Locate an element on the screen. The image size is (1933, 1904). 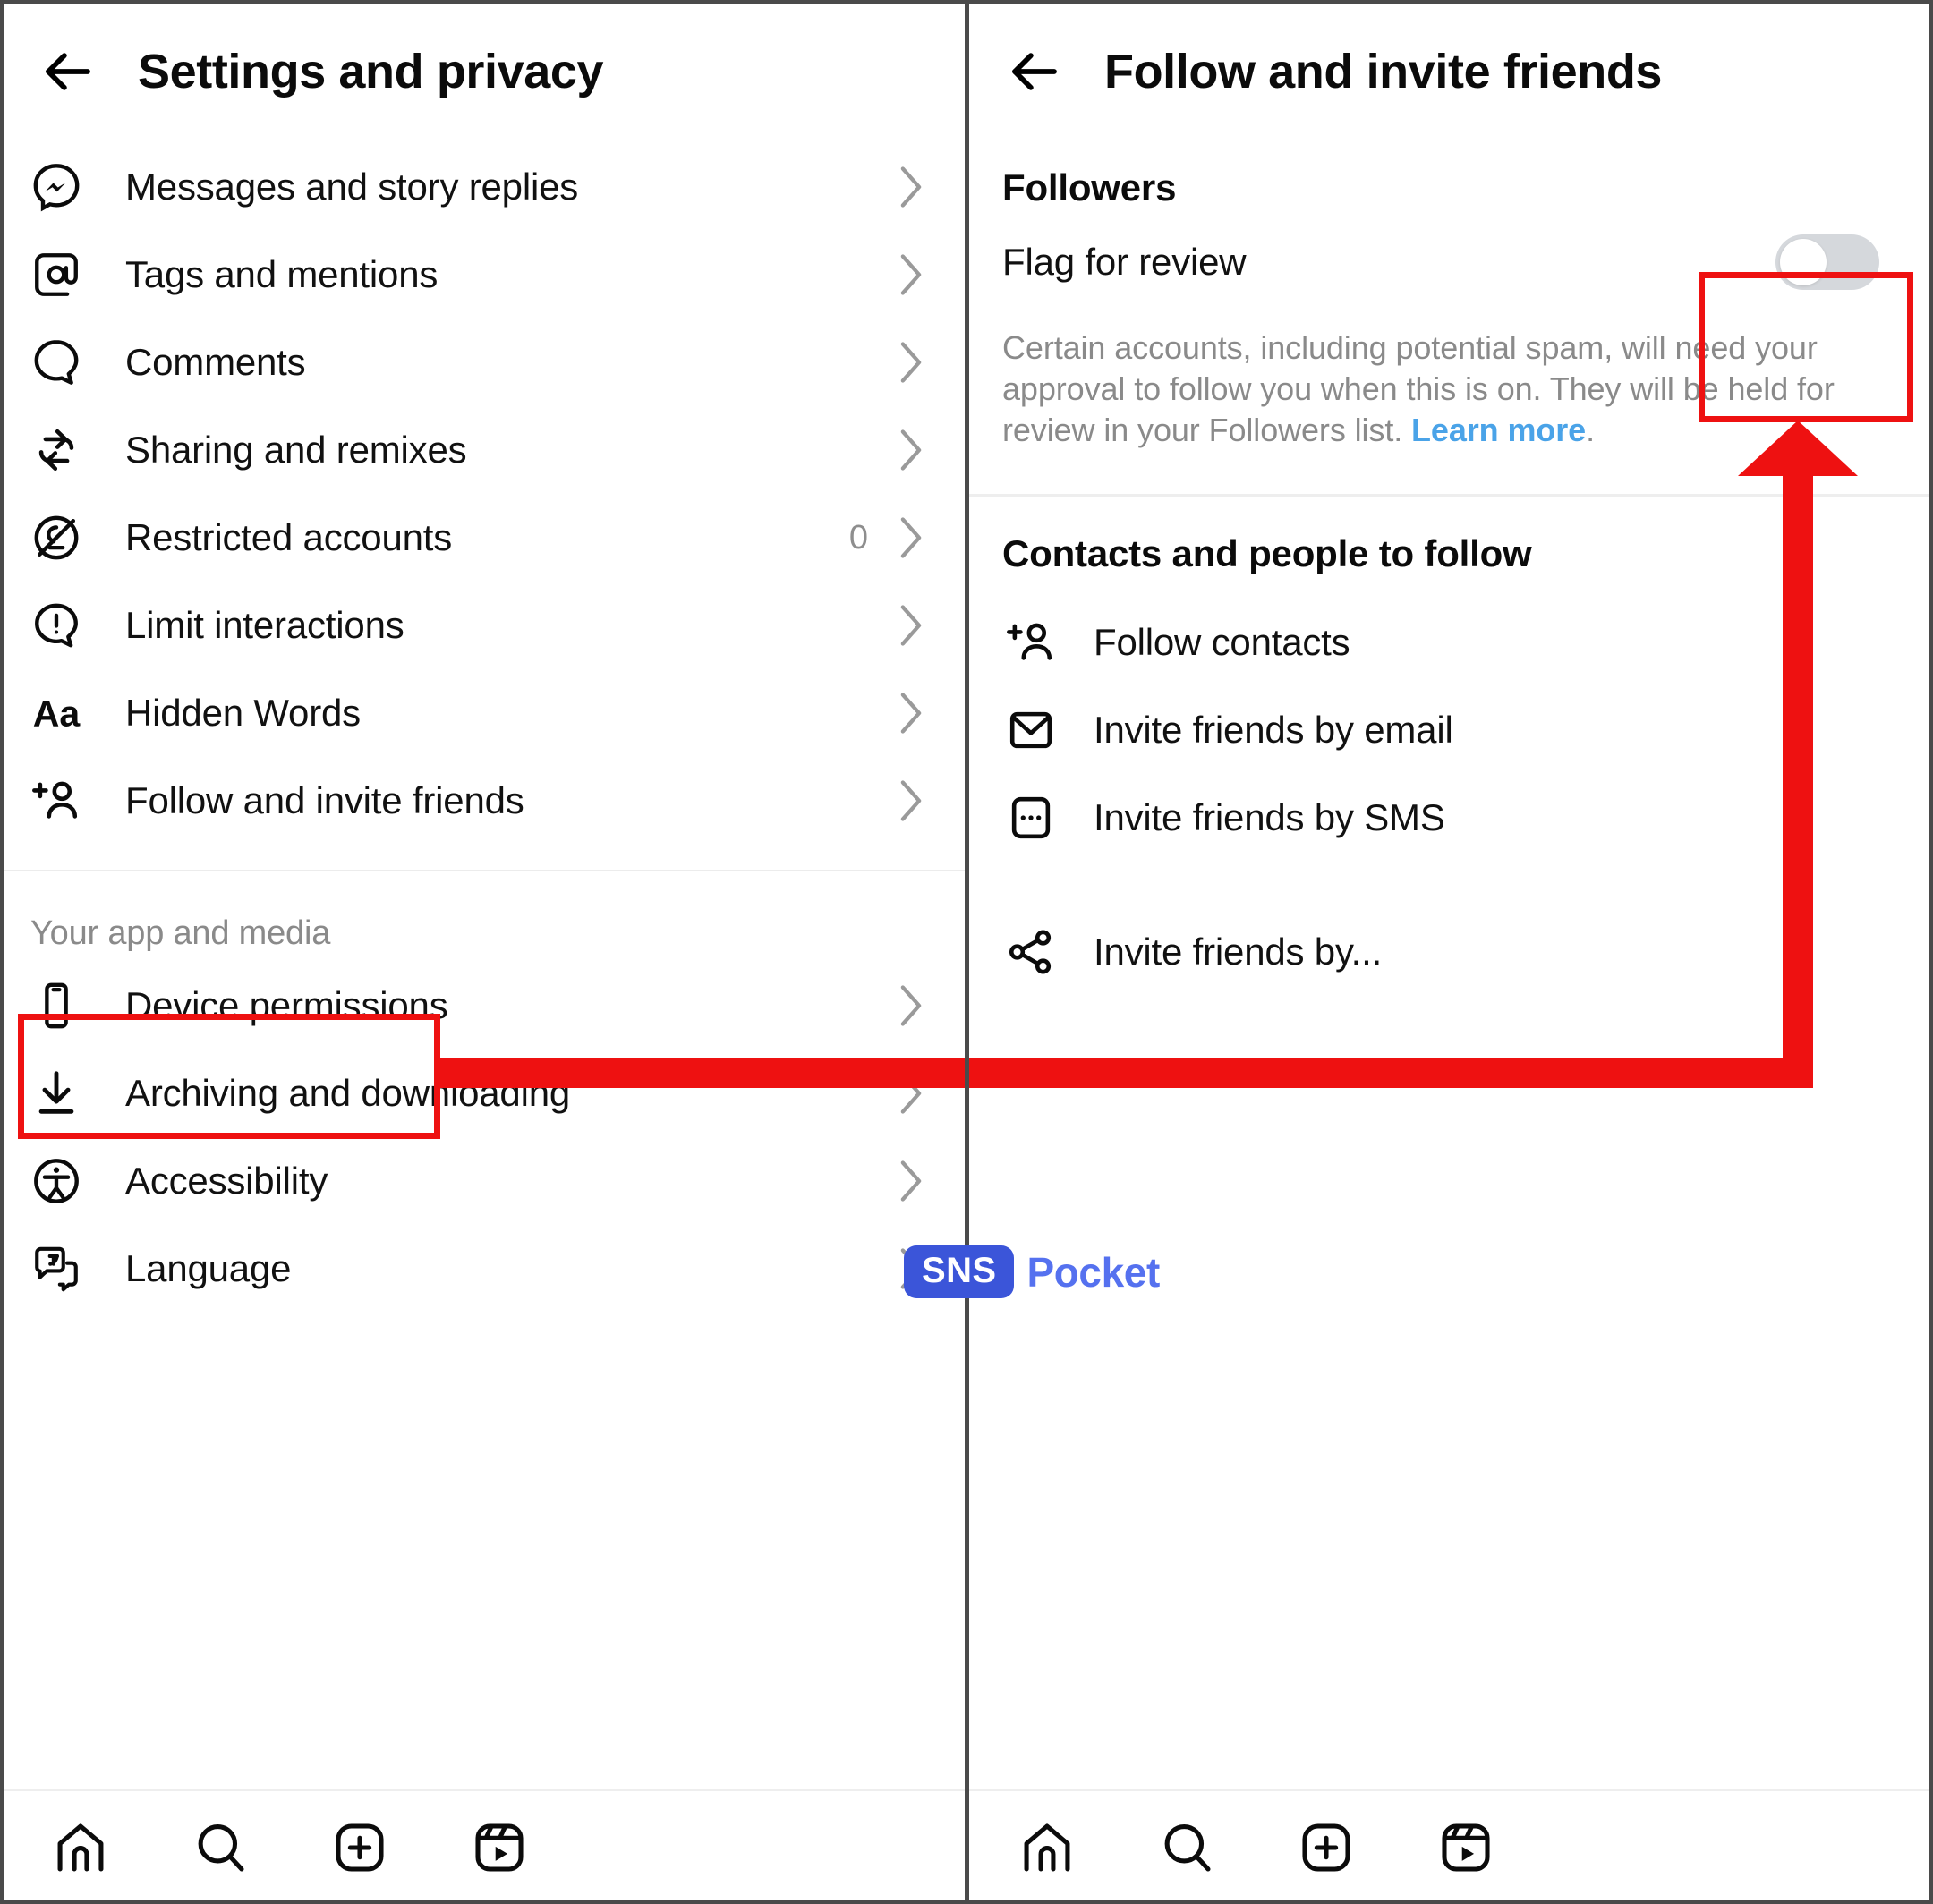
watermark-badge: SNS is located at coordinates (959, 1271).